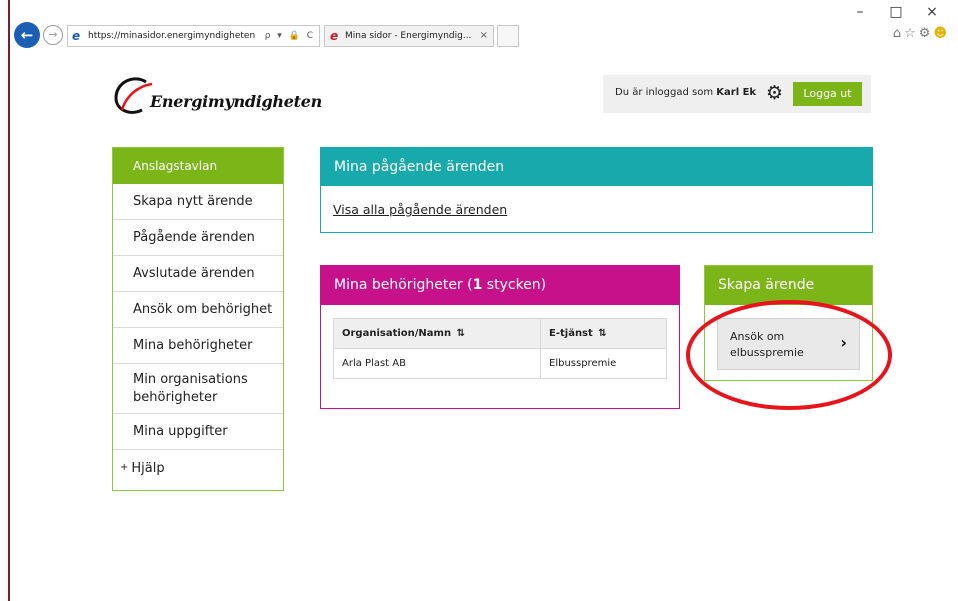  I want to click on toolbar-icons: ⌂☆⚙☻, so click(921, 33).